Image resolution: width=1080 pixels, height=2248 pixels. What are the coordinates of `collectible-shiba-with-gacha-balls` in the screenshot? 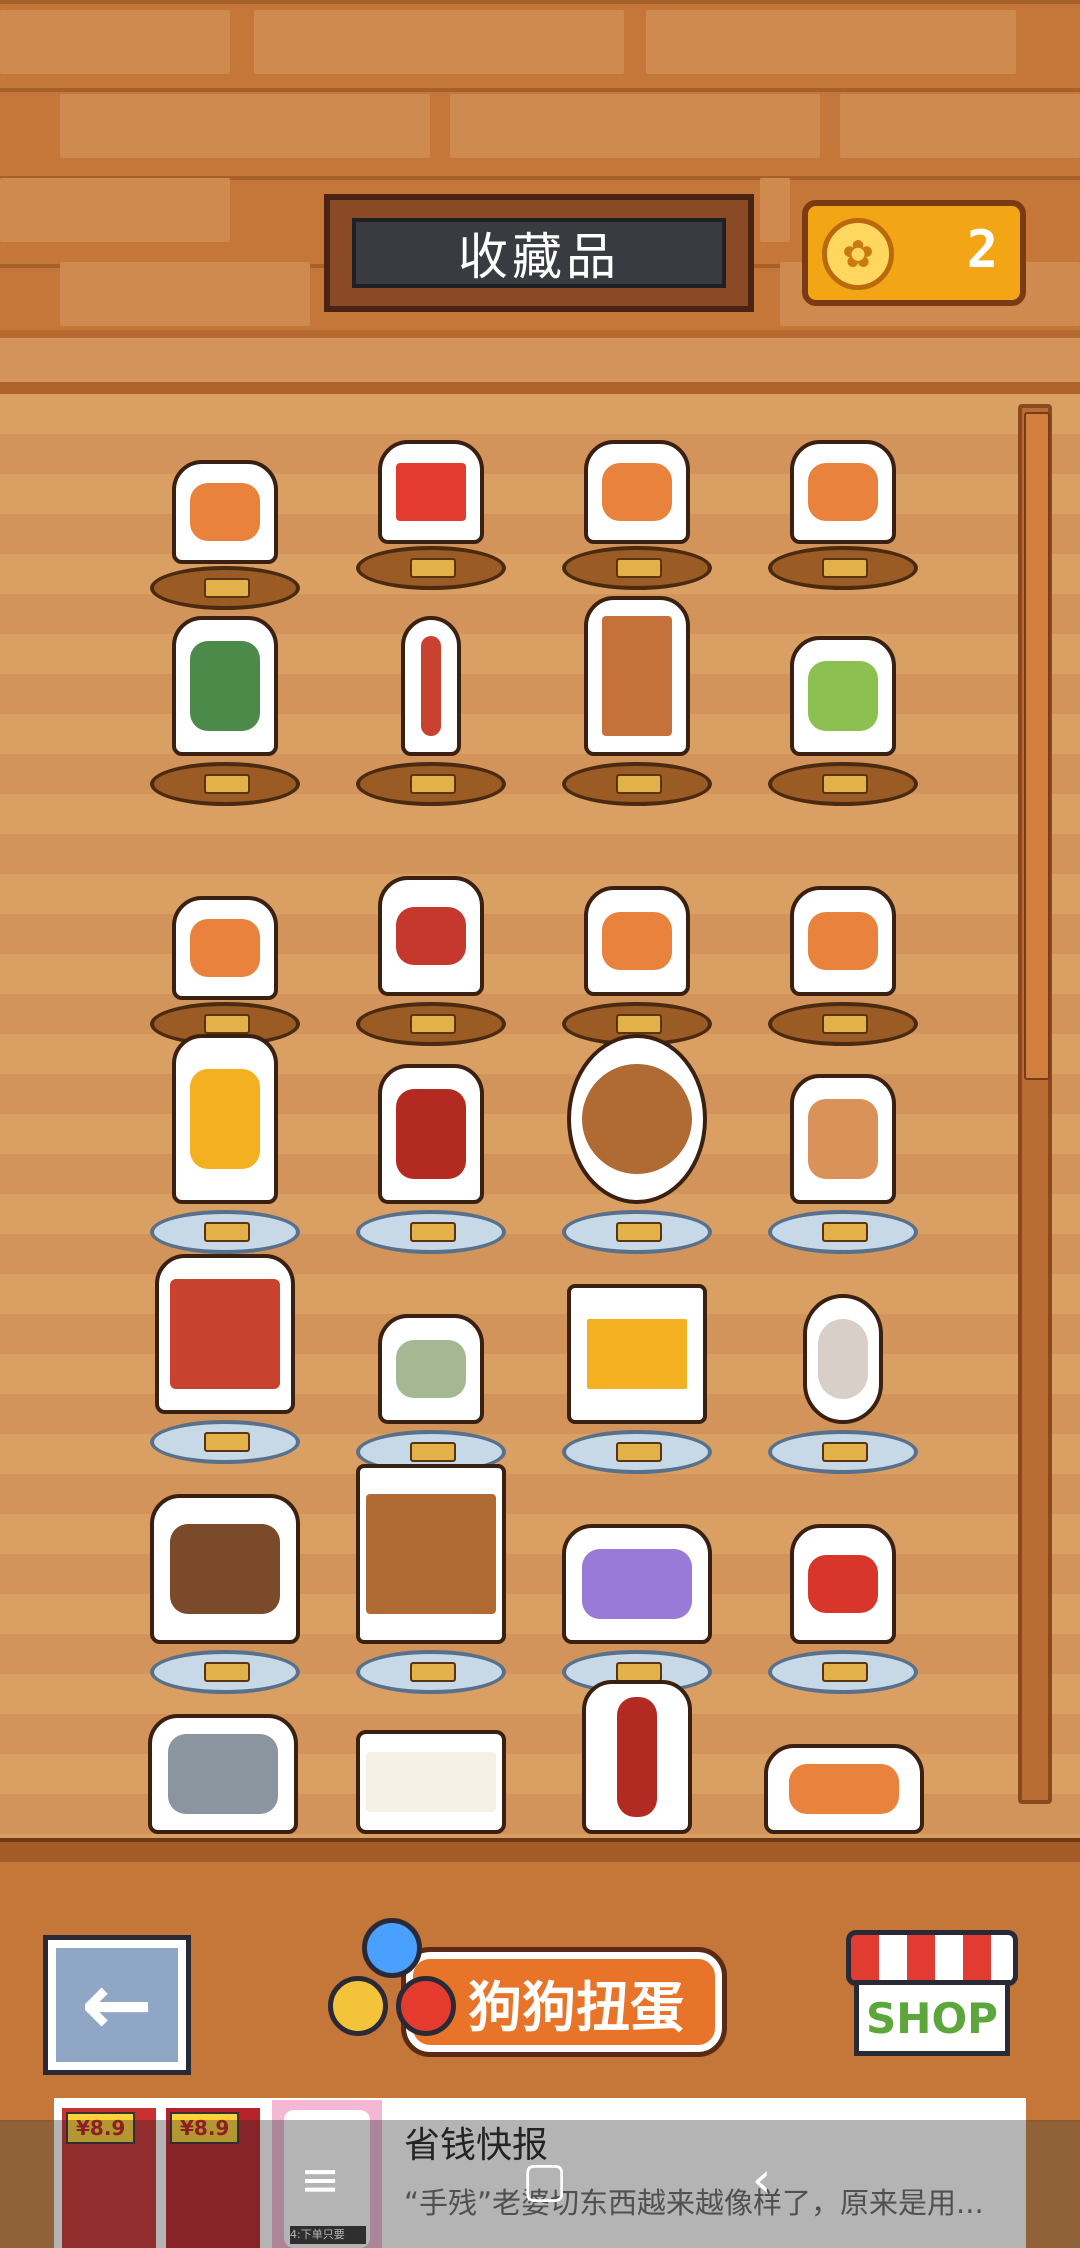 It's located at (844, 1789).